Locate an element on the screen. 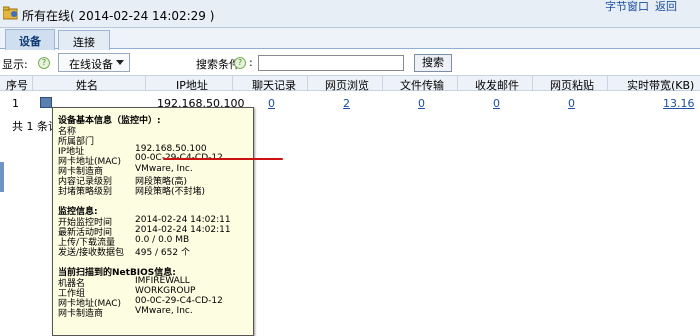 This screenshot has height=336, width=700. help-icon: ? is located at coordinates (44, 63).